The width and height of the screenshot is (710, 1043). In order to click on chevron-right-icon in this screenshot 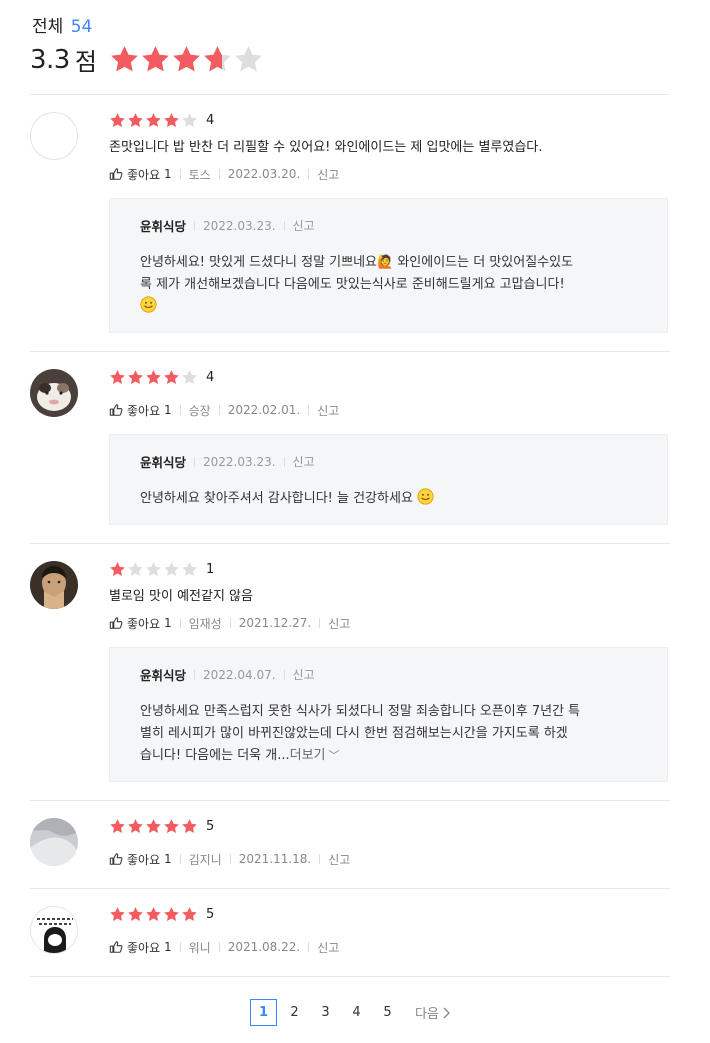, I will do `click(446, 1012)`.